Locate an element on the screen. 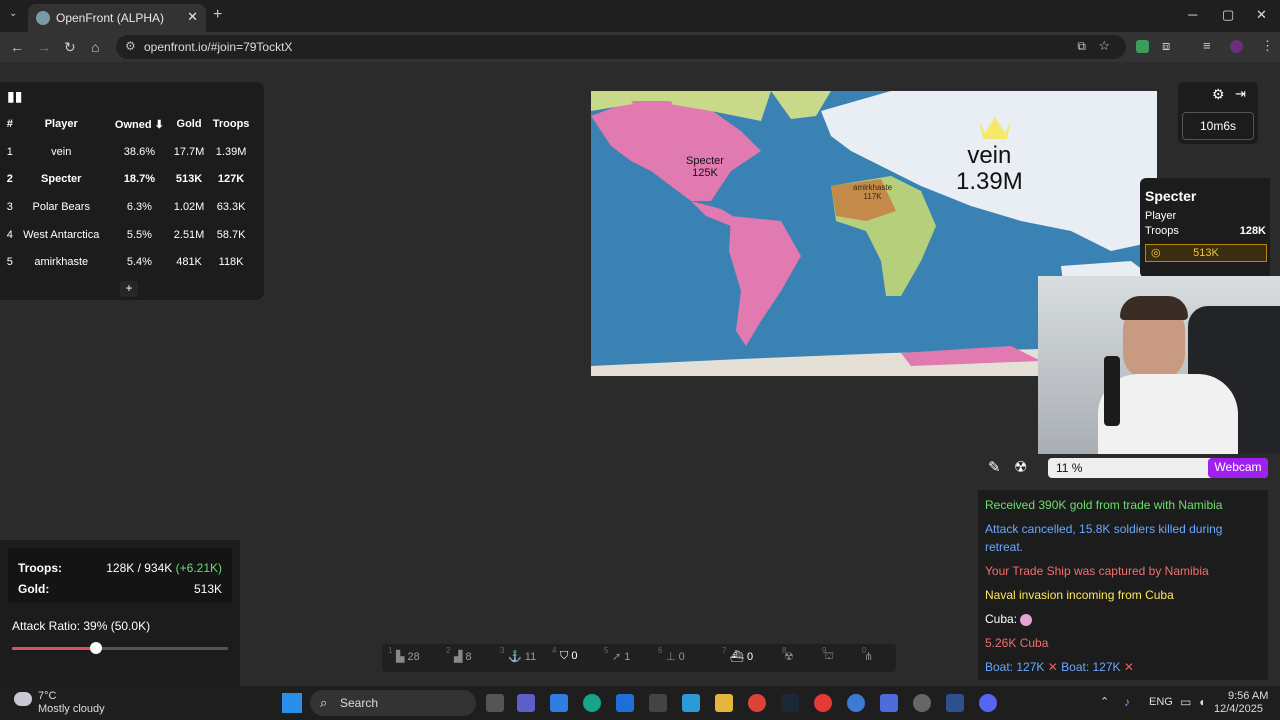 The height and width of the screenshot is (720, 1280). app-dark-icon is located at coordinates (955, 703).